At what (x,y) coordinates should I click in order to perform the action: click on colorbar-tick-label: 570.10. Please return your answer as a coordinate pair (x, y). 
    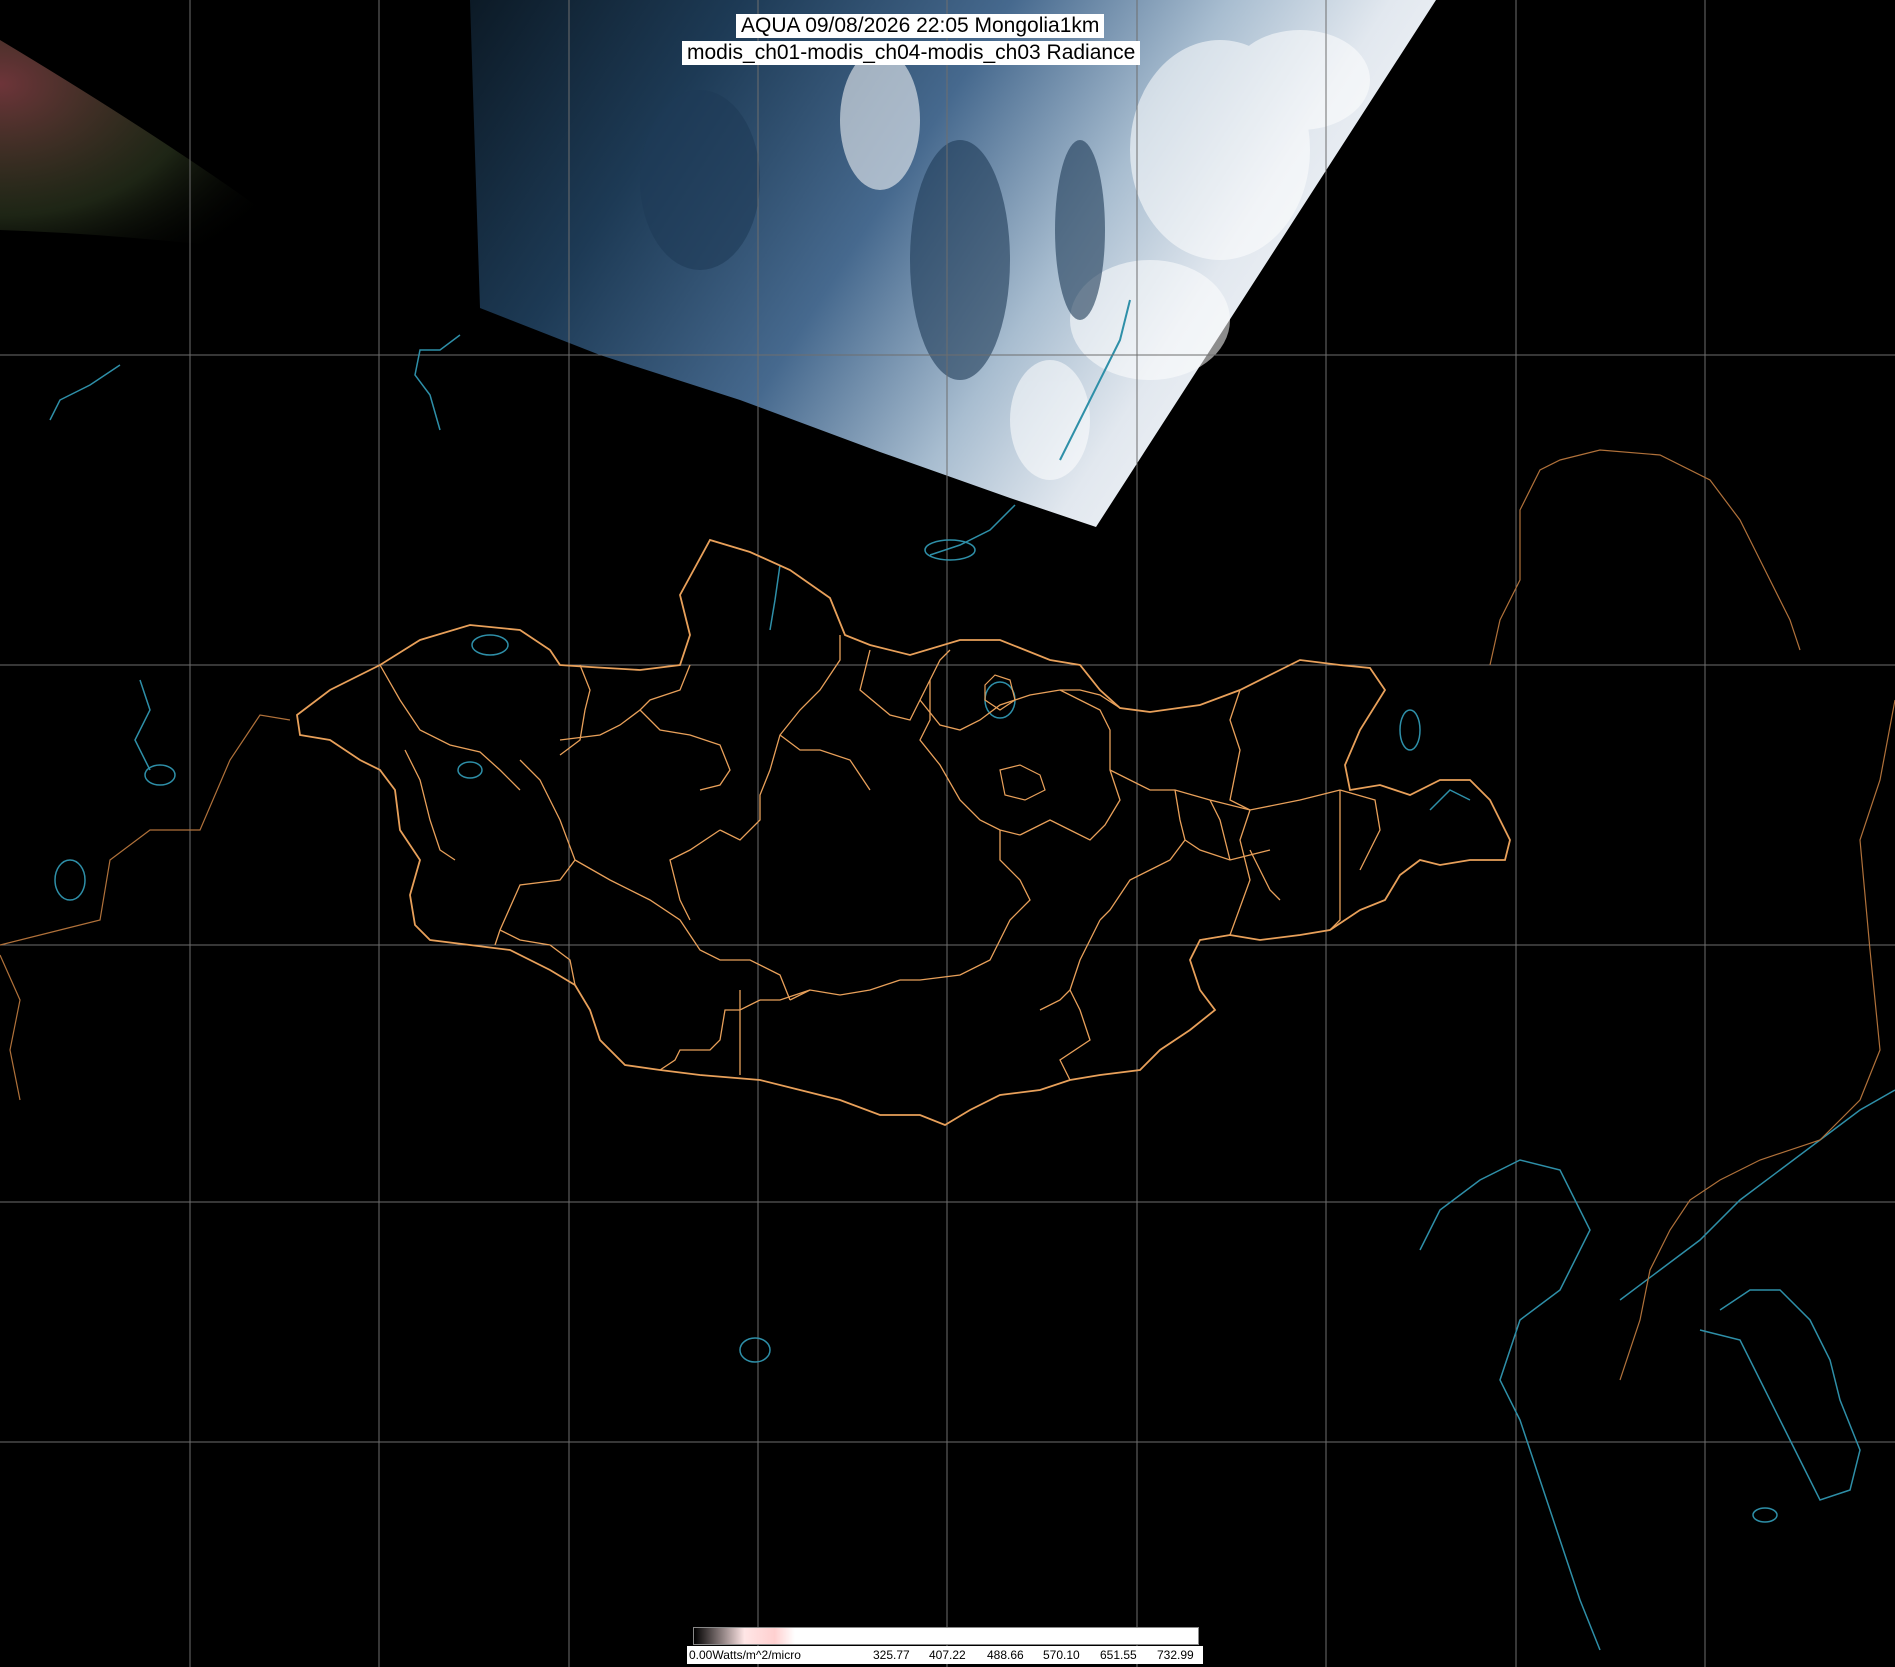
    Looking at the image, I should click on (1061, 1655).